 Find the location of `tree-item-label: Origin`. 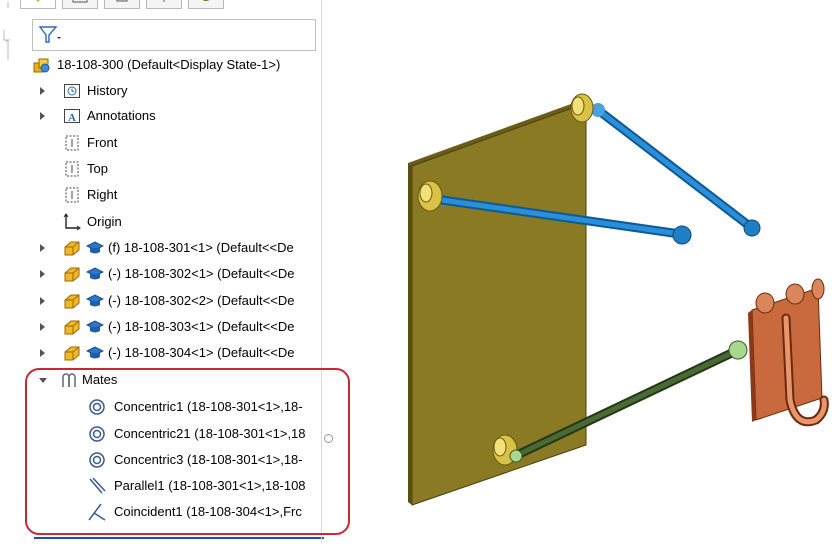

tree-item-label: Origin is located at coordinates (104, 221).